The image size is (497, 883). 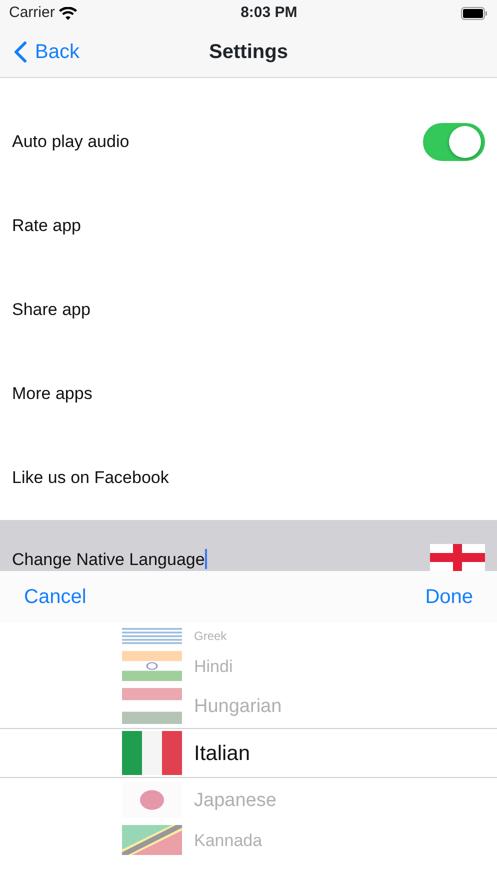 I want to click on chevron-left-icon, so click(x=20, y=51).